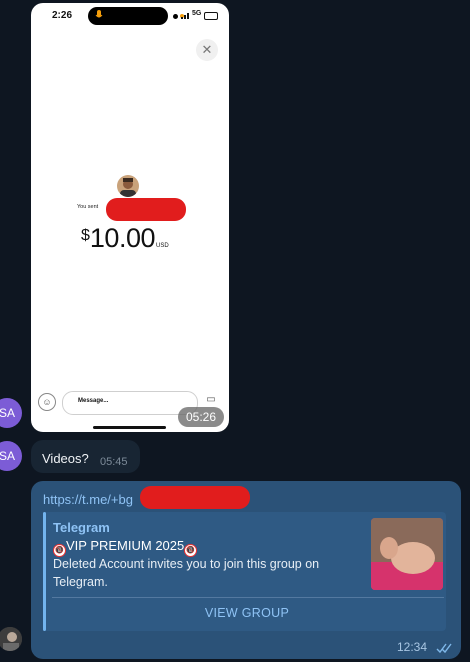 The image size is (470, 662). I want to click on close-icon: ✕, so click(207, 50).